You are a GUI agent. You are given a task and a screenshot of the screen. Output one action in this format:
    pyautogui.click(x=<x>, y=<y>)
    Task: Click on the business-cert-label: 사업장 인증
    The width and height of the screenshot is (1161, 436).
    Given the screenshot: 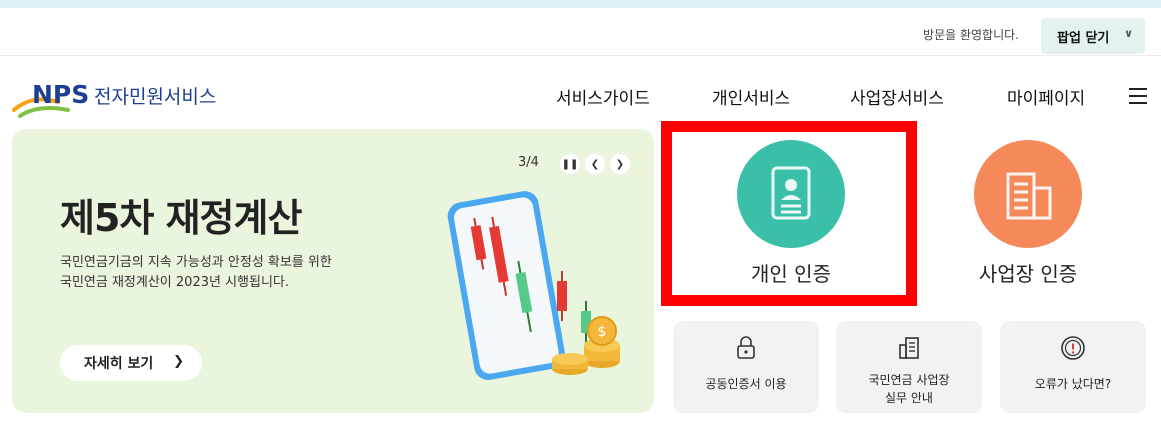 What is the action you would take?
    pyautogui.click(x=1028, y=274)
    